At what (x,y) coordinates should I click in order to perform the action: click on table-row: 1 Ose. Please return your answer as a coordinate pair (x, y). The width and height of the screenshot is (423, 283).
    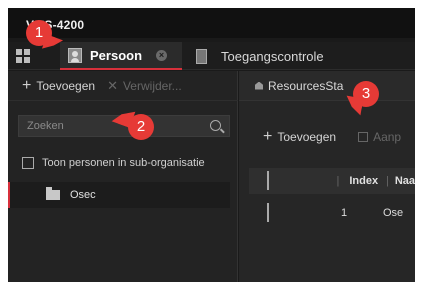
    Looking at the image, I should click on (332, 213).